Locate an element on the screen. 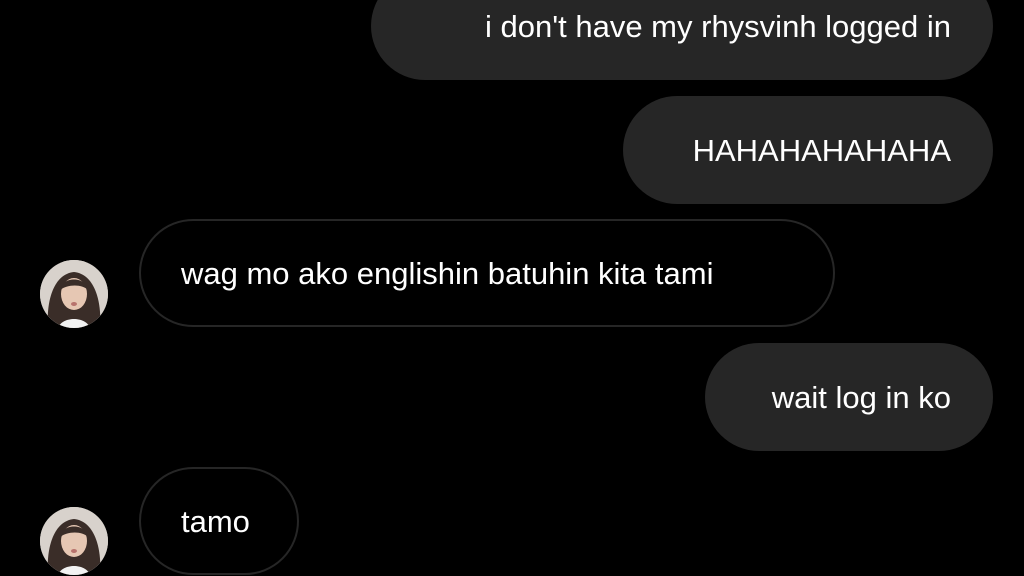  message-text: i don't have my rhysvinh logged in is located at coordinates (717, 26).